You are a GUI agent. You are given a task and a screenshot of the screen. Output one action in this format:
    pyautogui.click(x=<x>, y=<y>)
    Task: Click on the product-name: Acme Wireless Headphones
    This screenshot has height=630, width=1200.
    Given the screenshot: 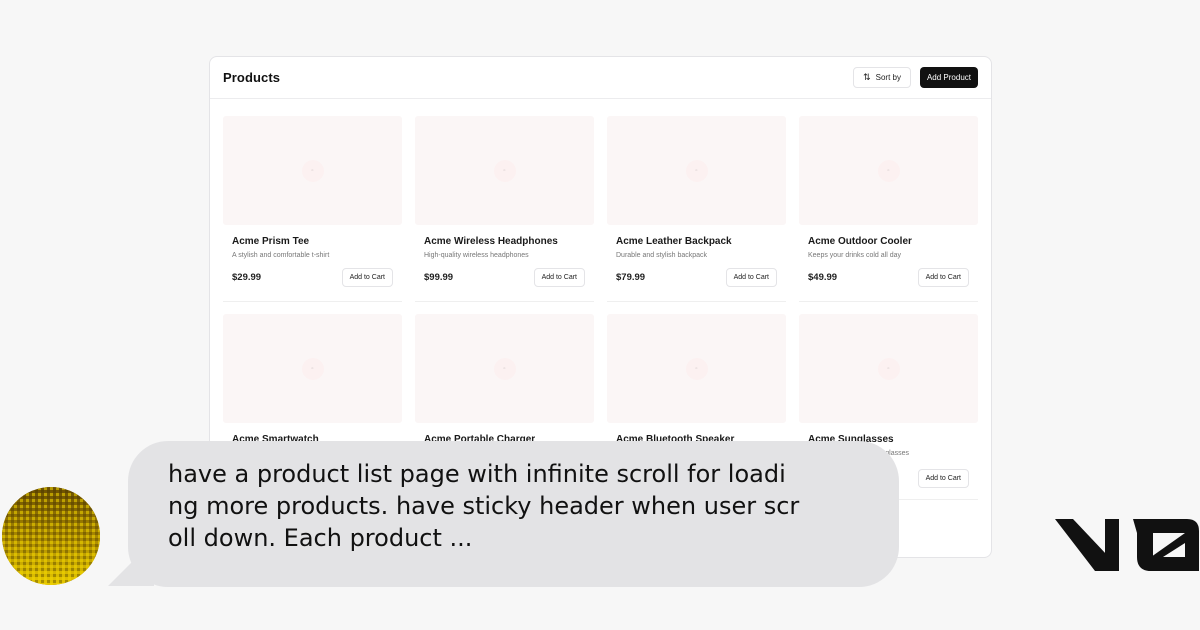 What is the action you would take?
    pyautogui.click(x=491, y=241)
    